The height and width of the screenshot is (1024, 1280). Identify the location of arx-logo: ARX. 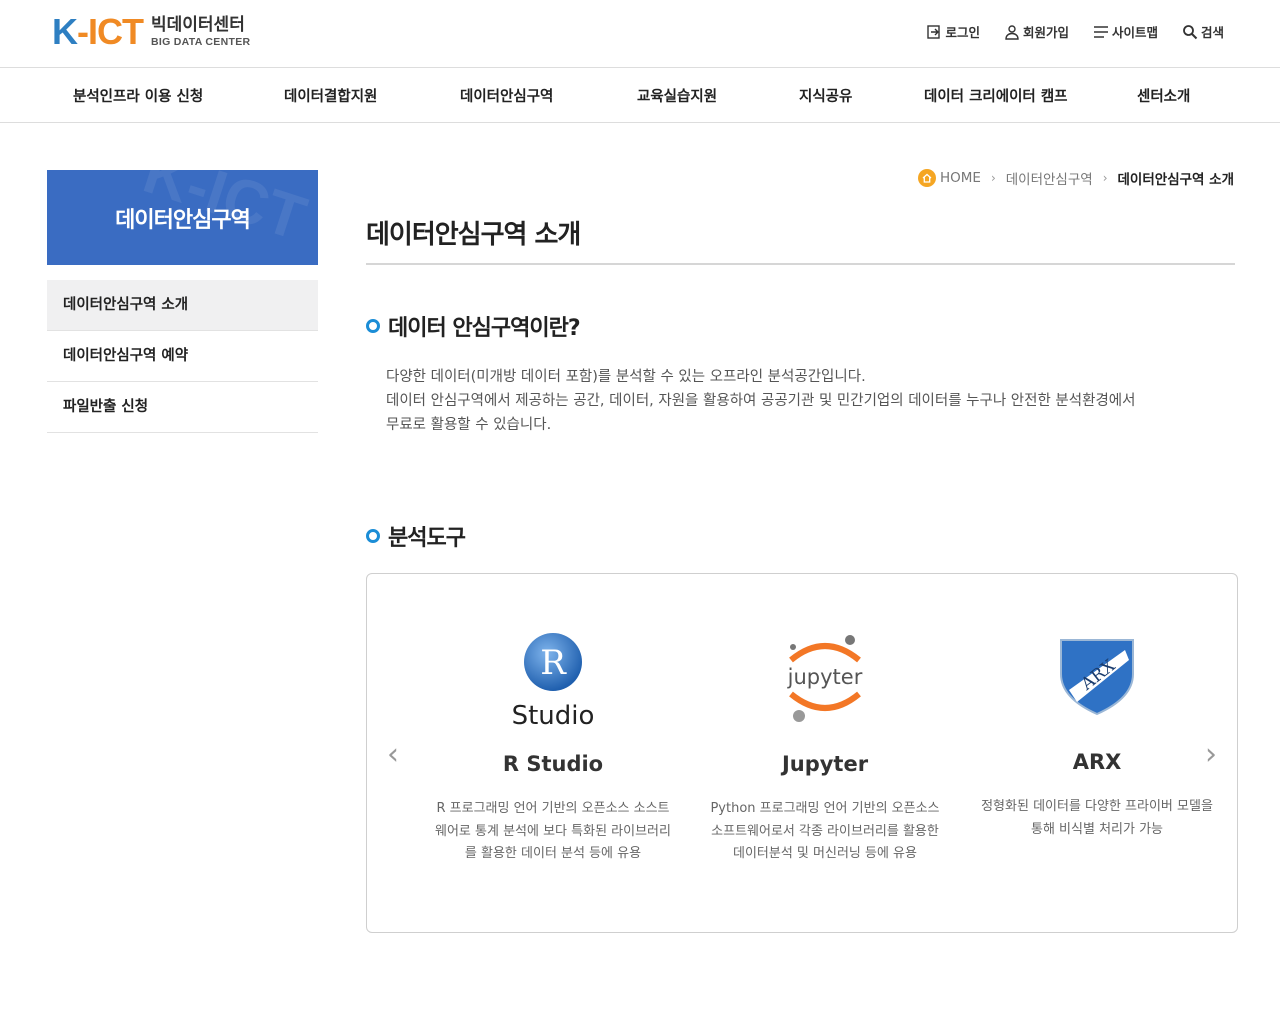
(1097, 687).